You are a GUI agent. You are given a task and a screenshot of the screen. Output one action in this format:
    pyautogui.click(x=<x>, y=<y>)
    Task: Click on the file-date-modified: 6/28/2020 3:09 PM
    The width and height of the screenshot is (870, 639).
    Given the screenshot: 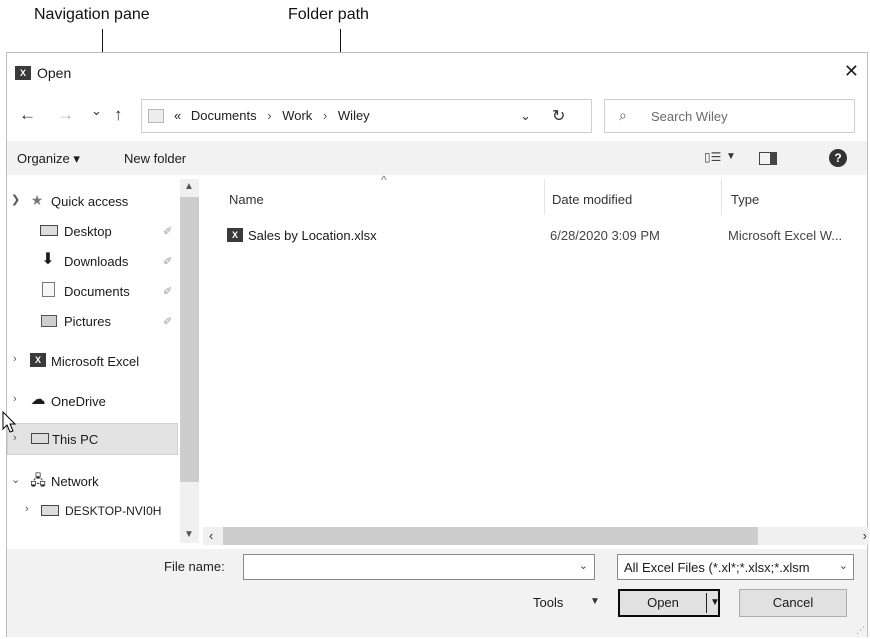 What is the action you would take?
    pyautogui.click(x=605, y=235)
    